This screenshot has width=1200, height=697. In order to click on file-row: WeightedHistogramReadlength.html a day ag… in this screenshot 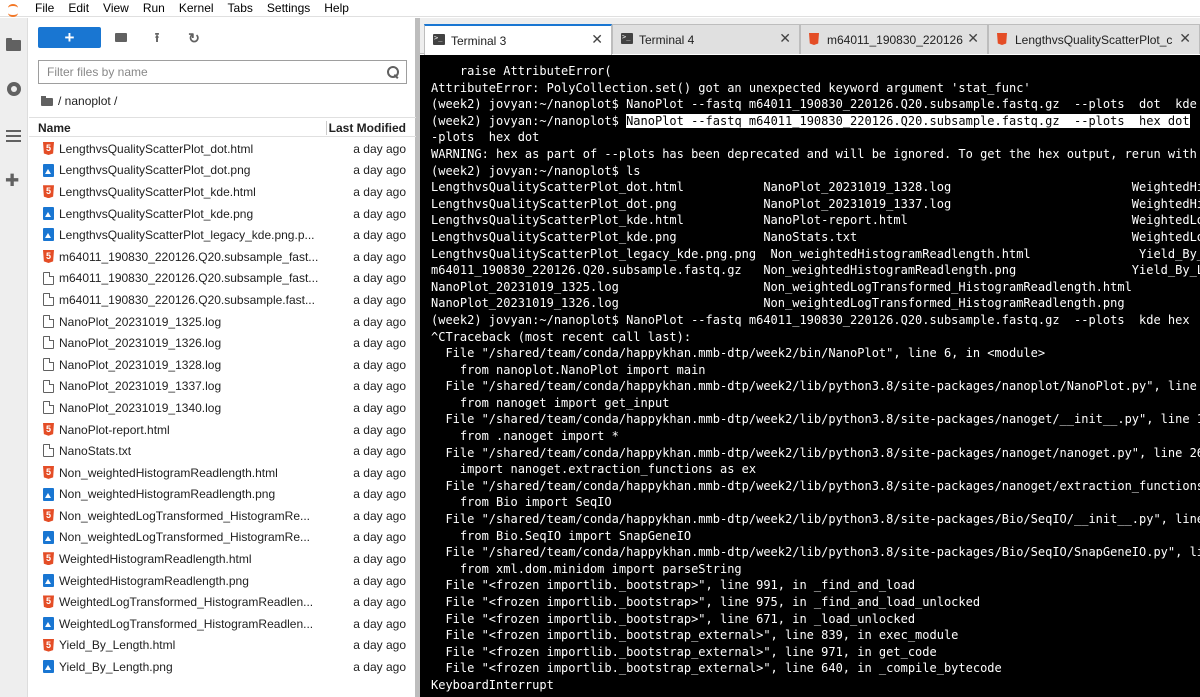, I will do `click(222, 559)`.